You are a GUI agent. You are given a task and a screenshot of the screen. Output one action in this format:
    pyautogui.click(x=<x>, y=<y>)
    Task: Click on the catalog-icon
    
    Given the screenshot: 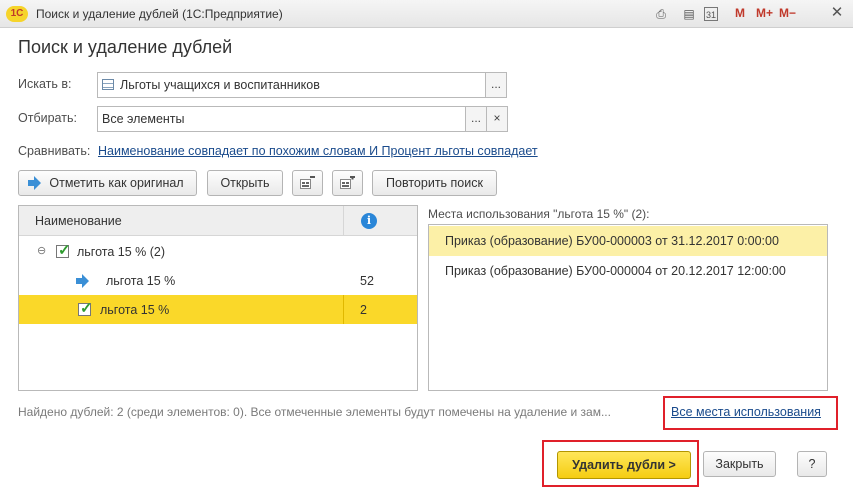 What is the action you would take?
    pyautogui.click(x=108, y=84)
    